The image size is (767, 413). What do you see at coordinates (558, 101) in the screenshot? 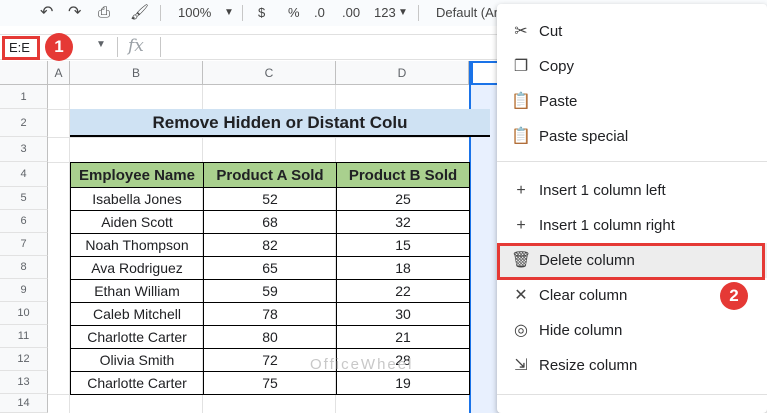
I see `menu-item-label: Paste` at bounding box center [558, 101].